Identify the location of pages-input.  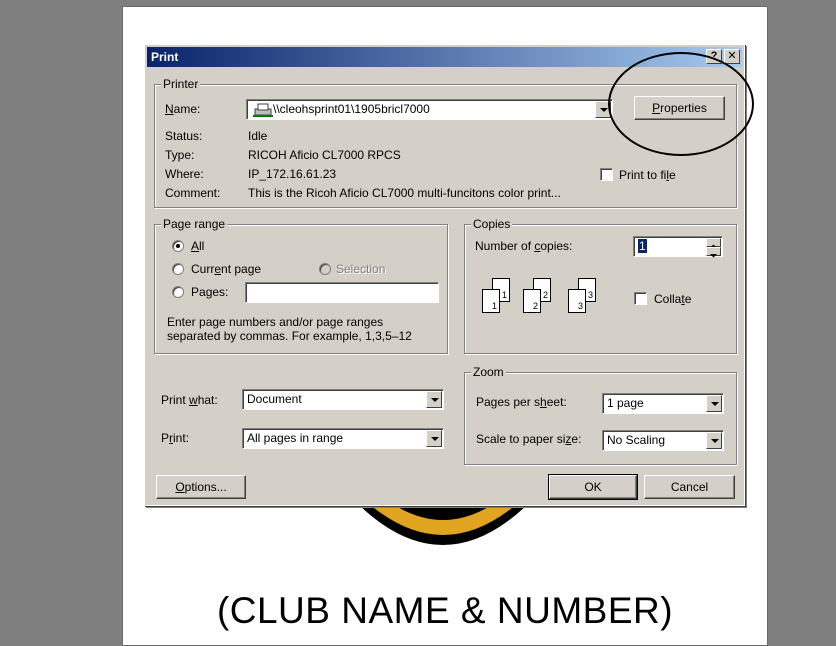
(342, 292).